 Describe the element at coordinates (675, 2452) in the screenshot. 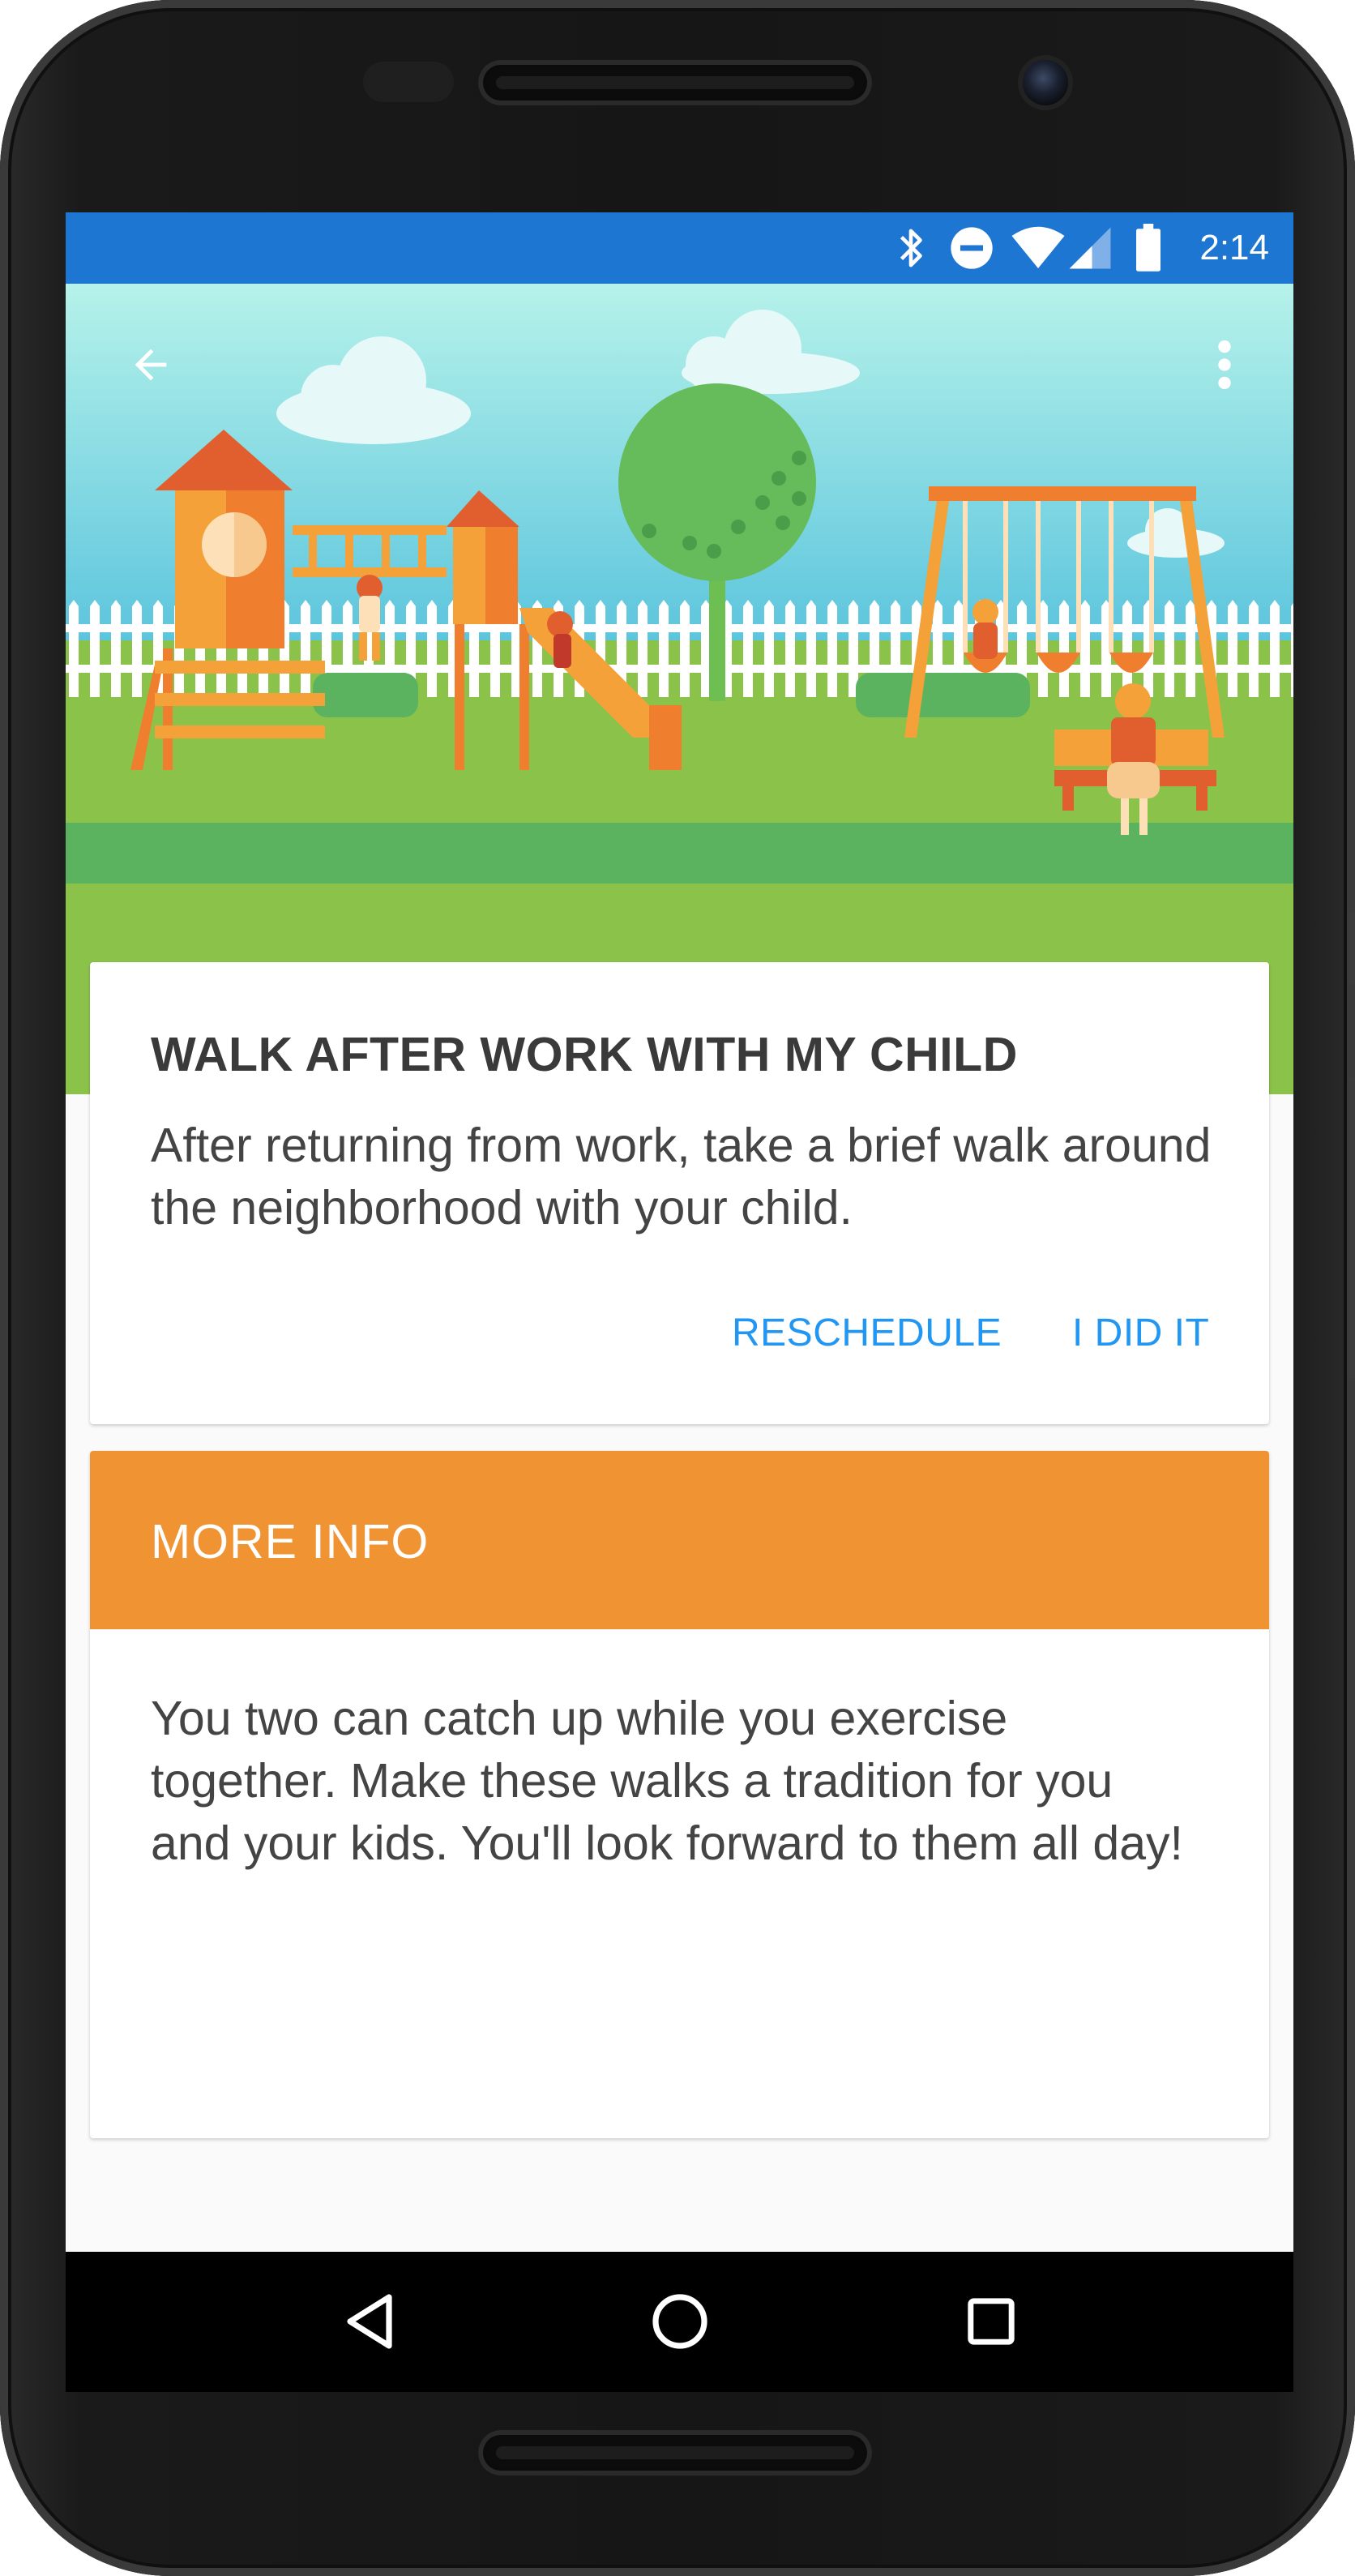

I see `bottom-speaker` at that location.